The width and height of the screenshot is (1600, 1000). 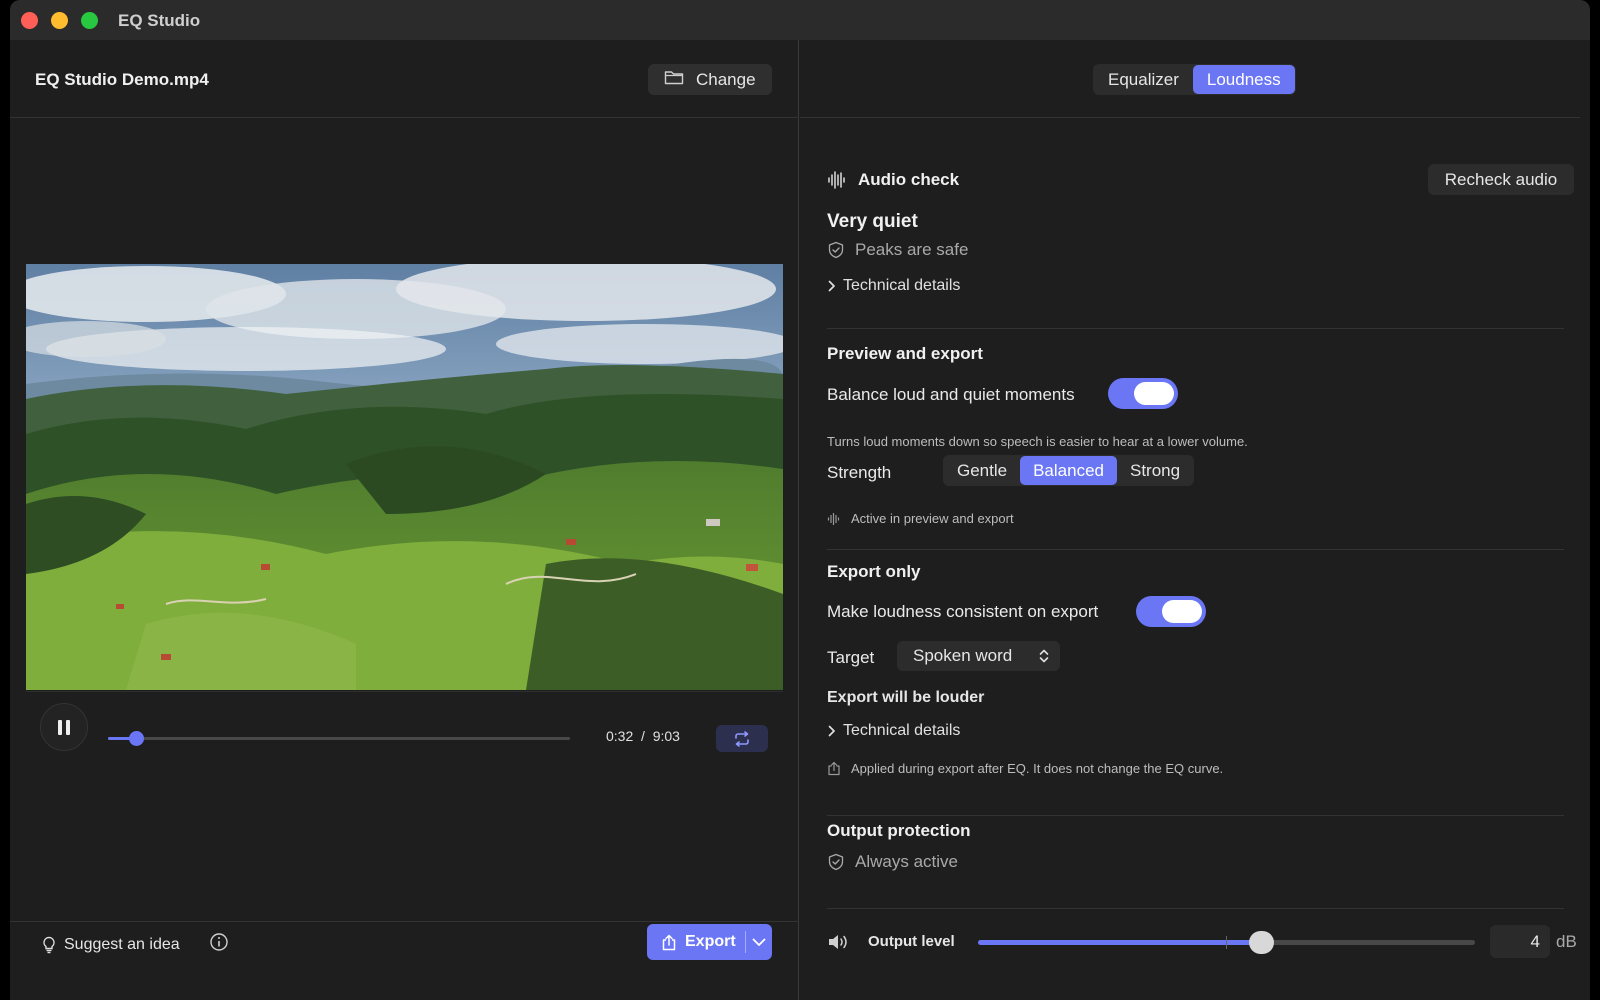 I want to click on share-small-icon, so click(x=834, y=768).